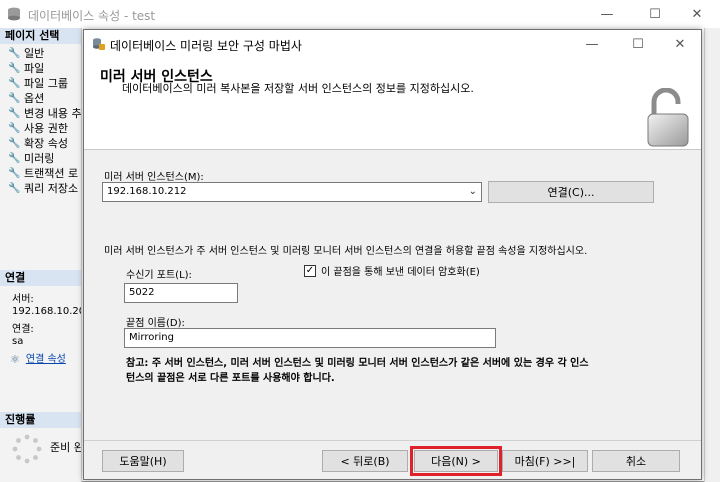 This screenshot has width=720, height=482. I want to click on page-item: 🔧 파일 그룹, so click(38, 83).